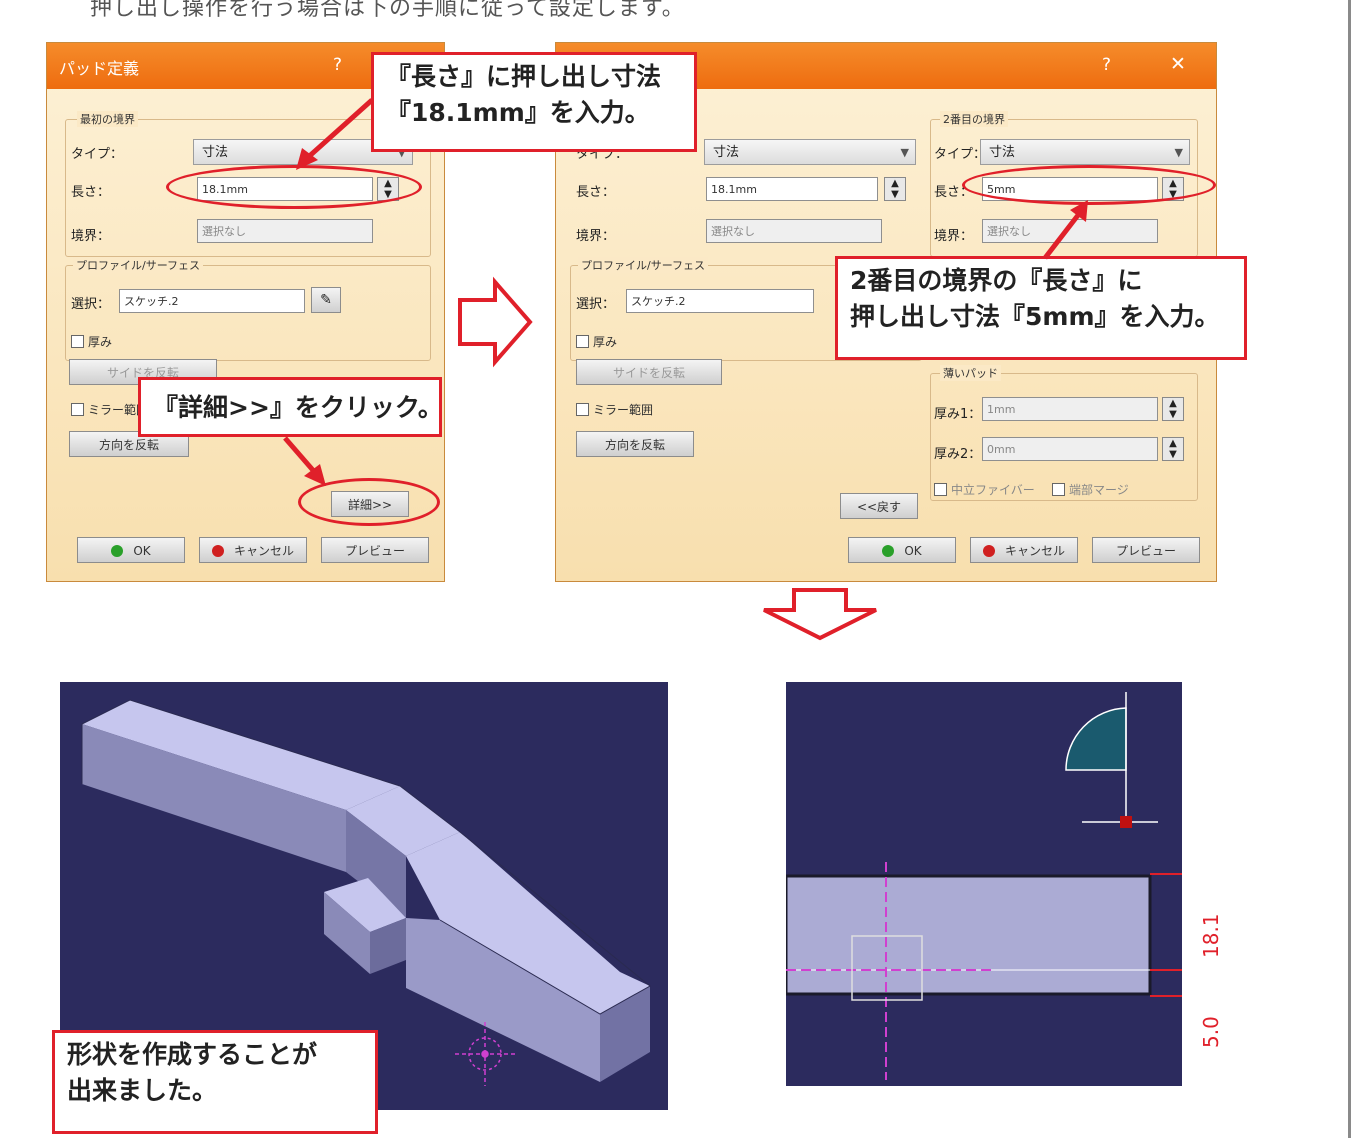 The width and height of the screenshot is (1360, 1138). Describe the element at coordinates (1211, 935) in the screenshot. I see `dimension-18-1: 18.1` at that location.